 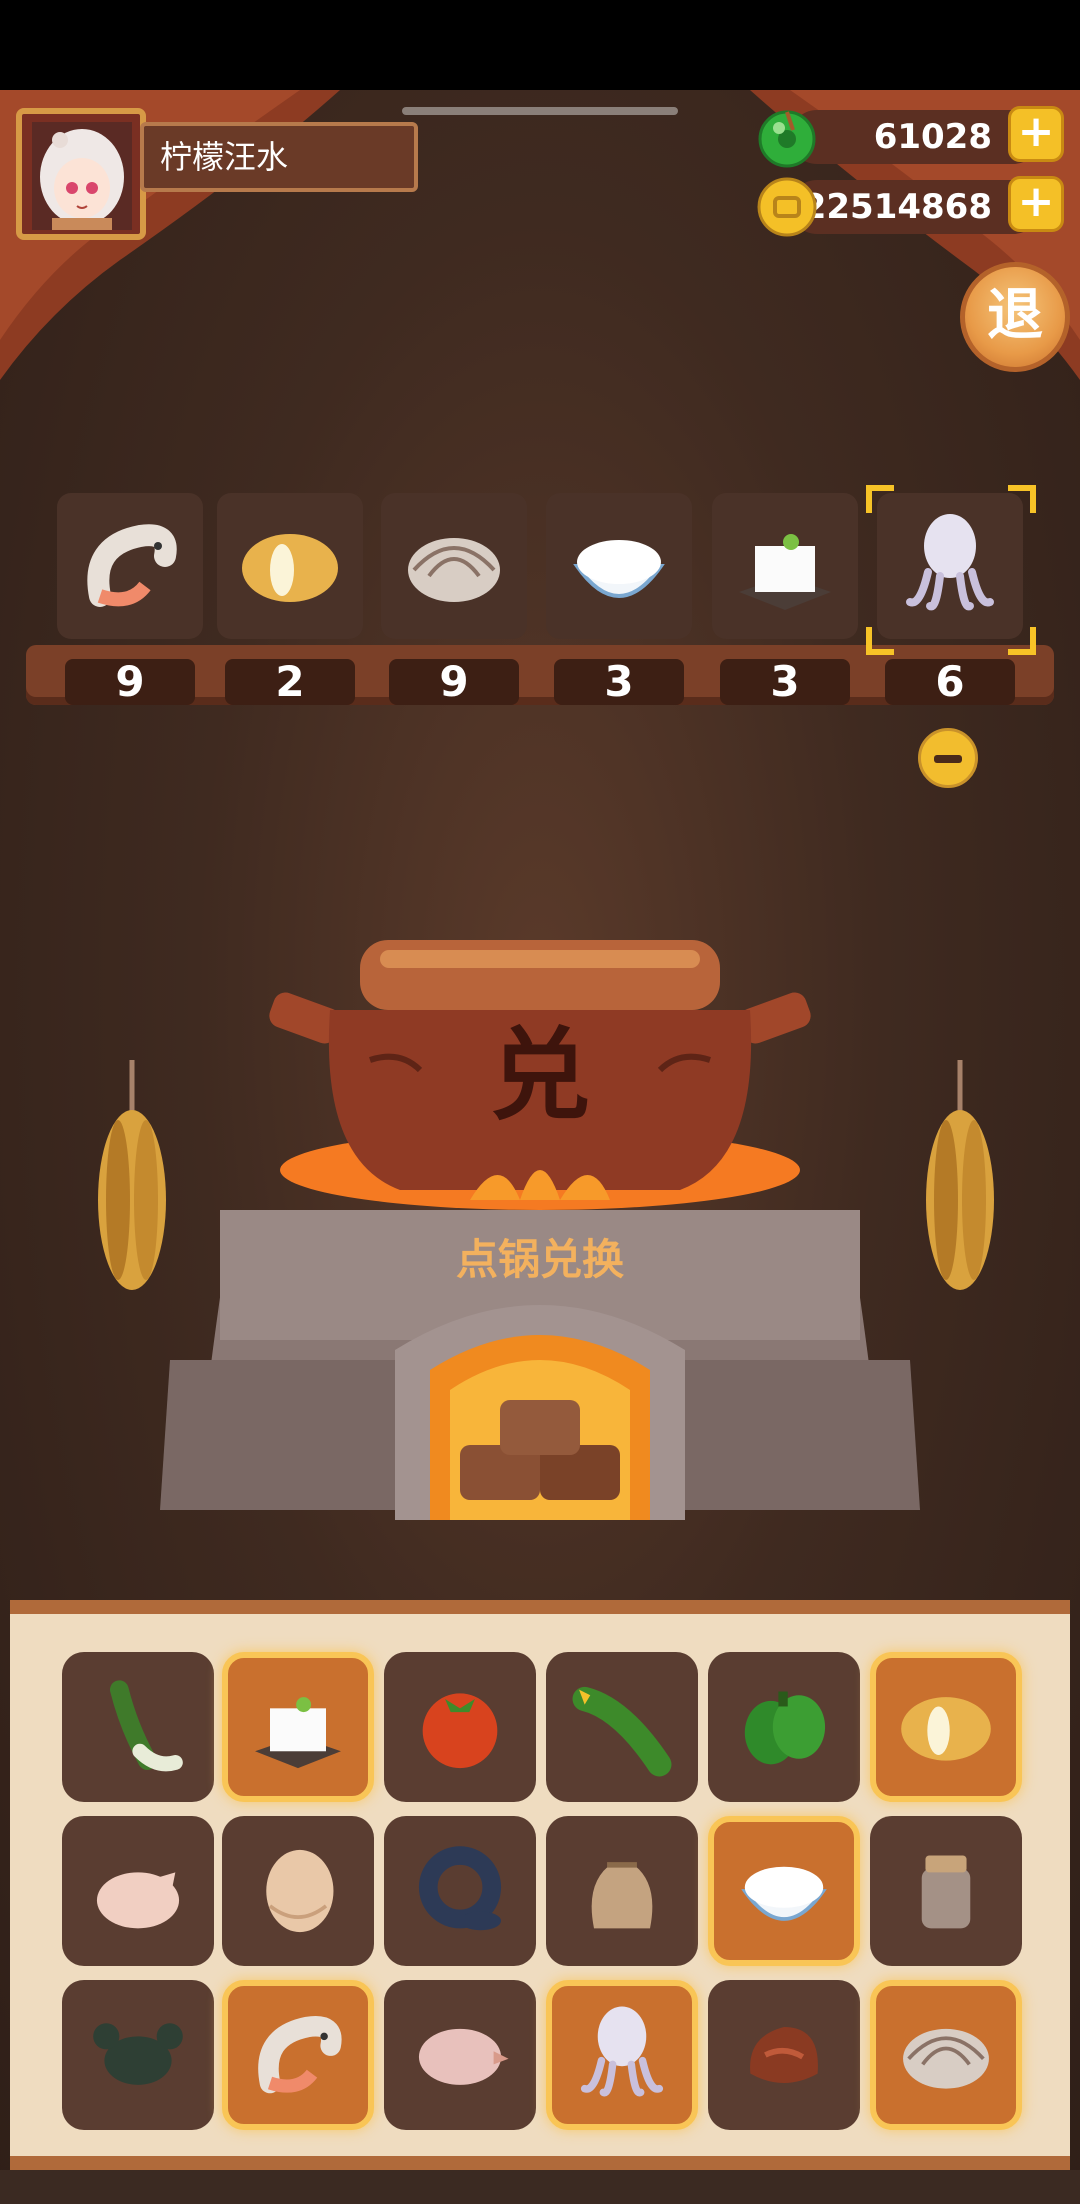 I want to click on duck-icon, so click(x=463, y=2056).